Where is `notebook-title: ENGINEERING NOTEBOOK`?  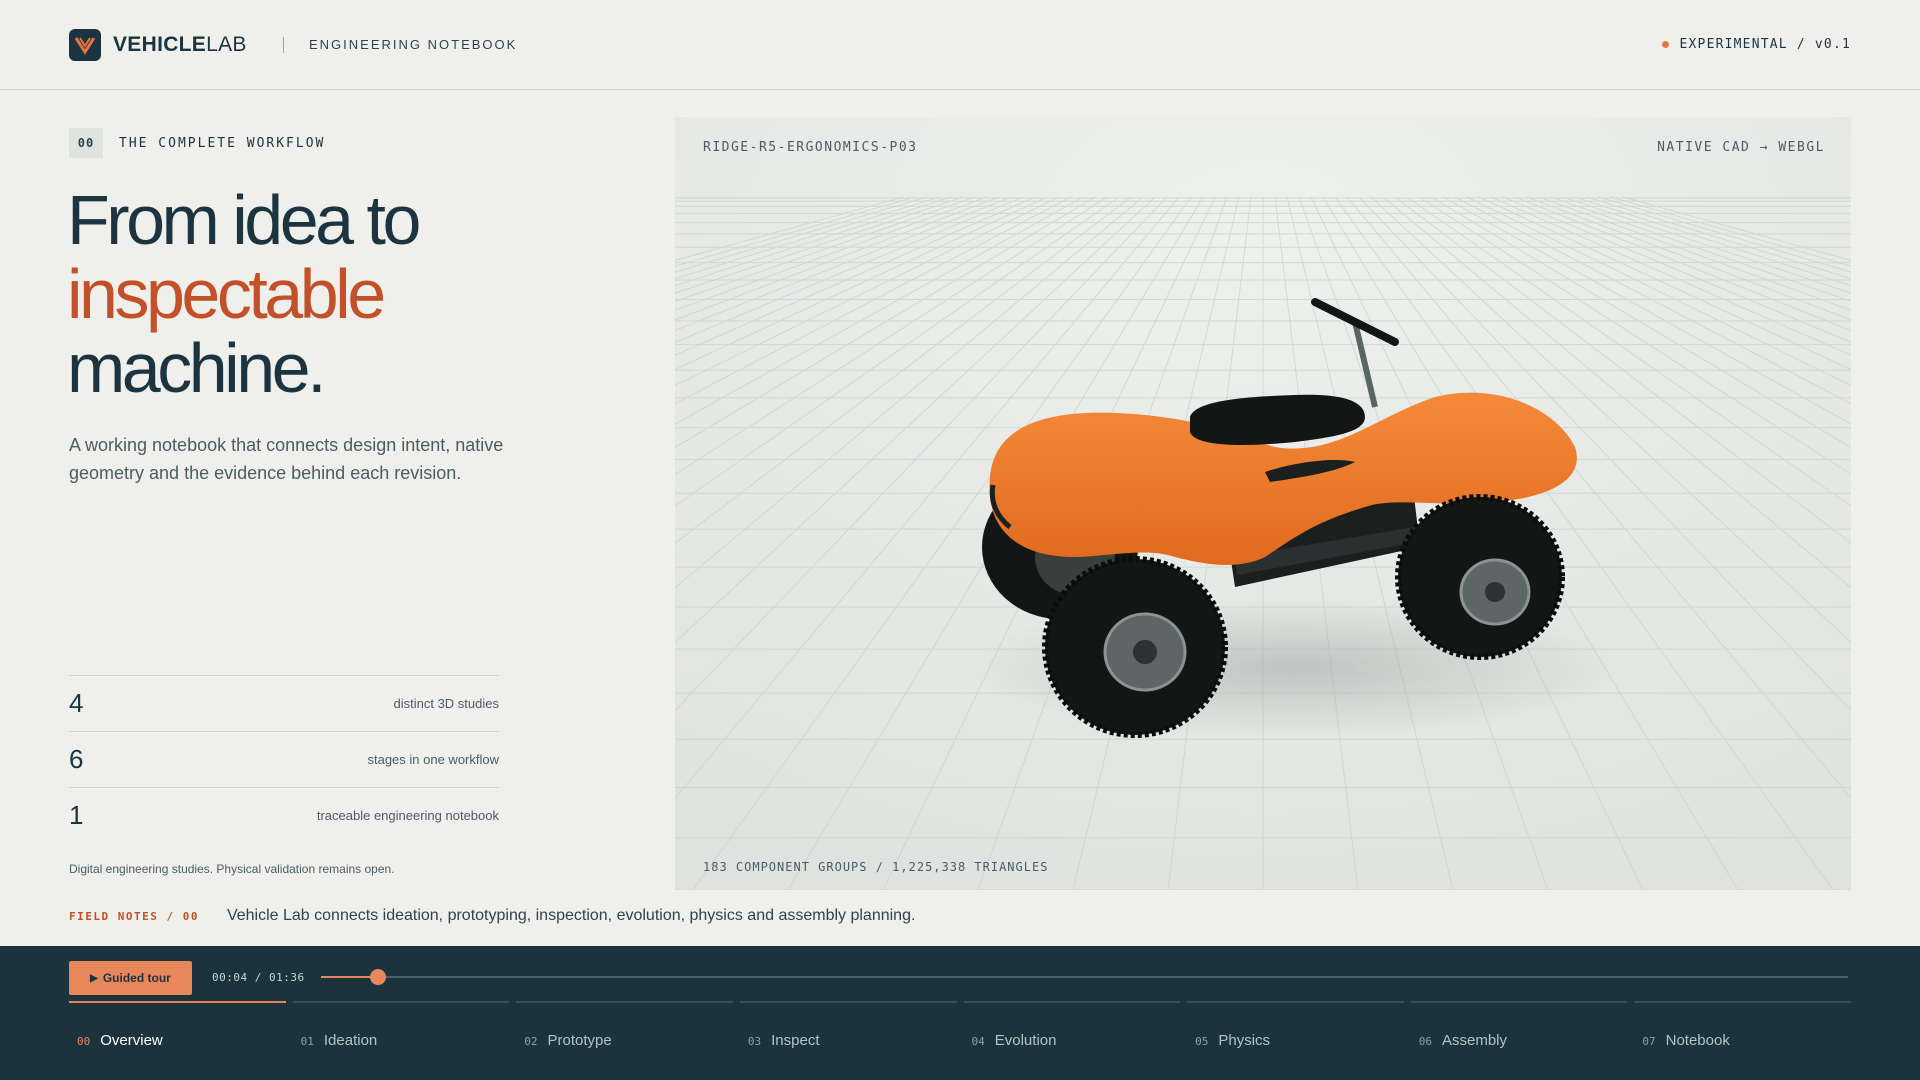 notebook-title: ENGINEERING NOTEBOOK is located at coordinates (413, 44).